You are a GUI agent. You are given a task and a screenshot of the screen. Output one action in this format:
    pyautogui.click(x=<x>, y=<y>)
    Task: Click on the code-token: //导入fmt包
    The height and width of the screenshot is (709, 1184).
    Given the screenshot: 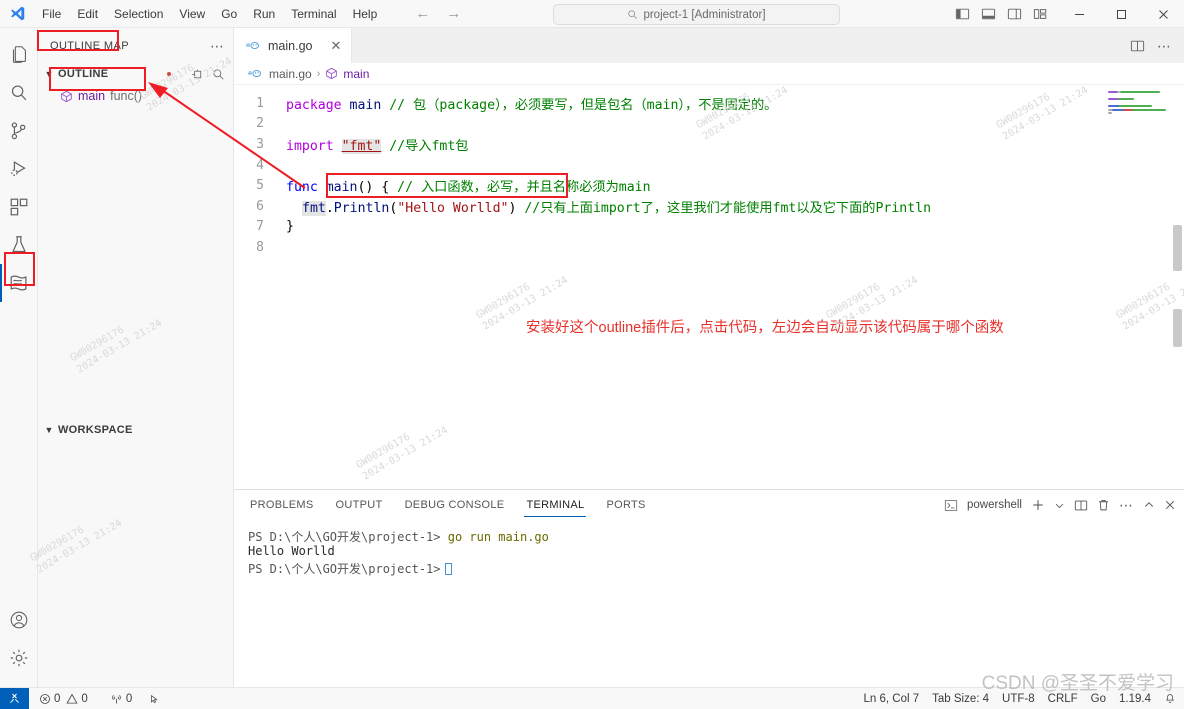 What is the action you would take?
    pyautogui.click(x=425, y=146)
    